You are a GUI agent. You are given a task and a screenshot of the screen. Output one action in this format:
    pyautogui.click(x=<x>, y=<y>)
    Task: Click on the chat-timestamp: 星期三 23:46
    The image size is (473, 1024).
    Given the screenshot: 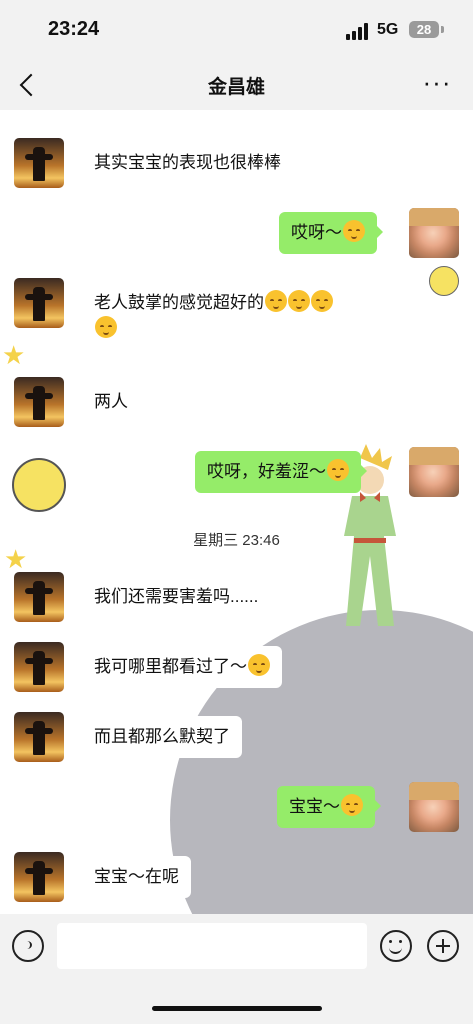 What is the action you would take?
    pyautogui.click(x=236, y=540)
    